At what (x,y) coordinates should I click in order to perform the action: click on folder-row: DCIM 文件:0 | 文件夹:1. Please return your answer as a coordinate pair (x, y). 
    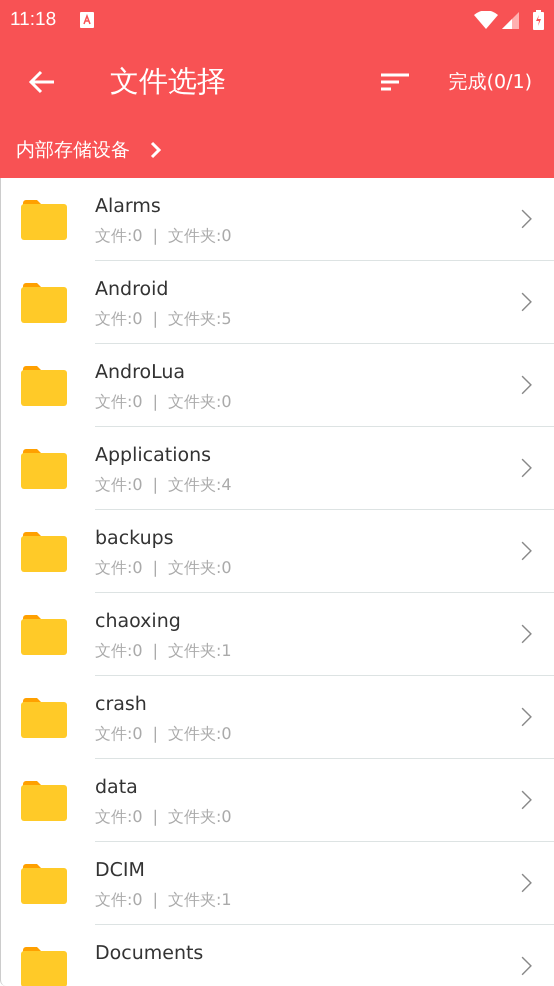
    Looking at the image, I should click on (277, 883).